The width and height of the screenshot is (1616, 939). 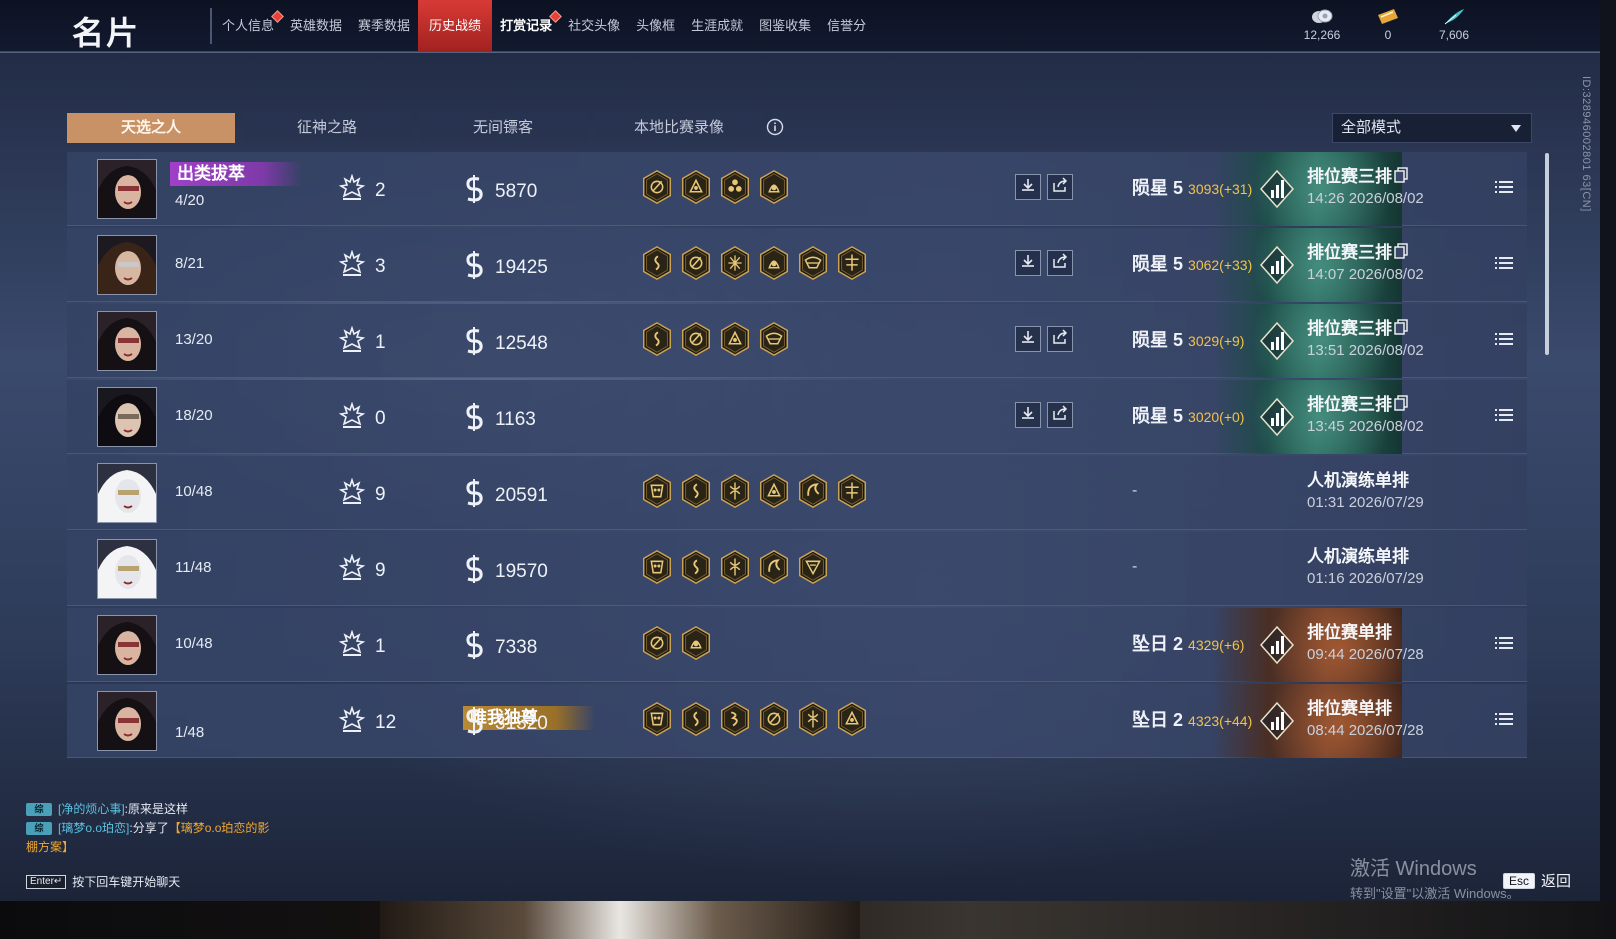 What do you see at coordinates (655, 26) in the screenshot?
I see `tab-6: 头像框` at bounding box center [655, 26].